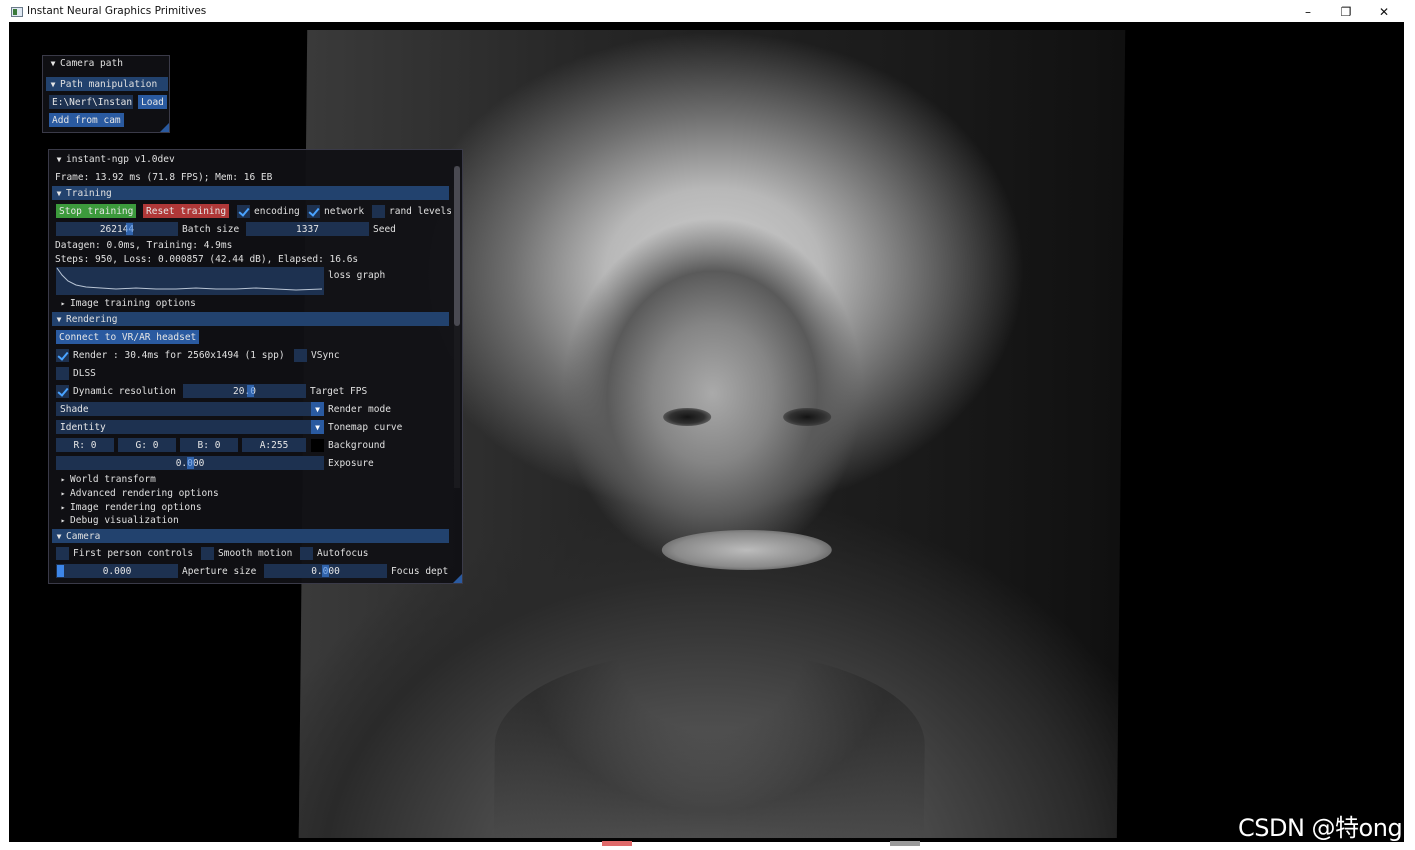 The width and height of the screenshot is (1415, 850). Describe the element at coordinates (1308, 12) in the screenshot. I see `minimize-button: –` at that location.